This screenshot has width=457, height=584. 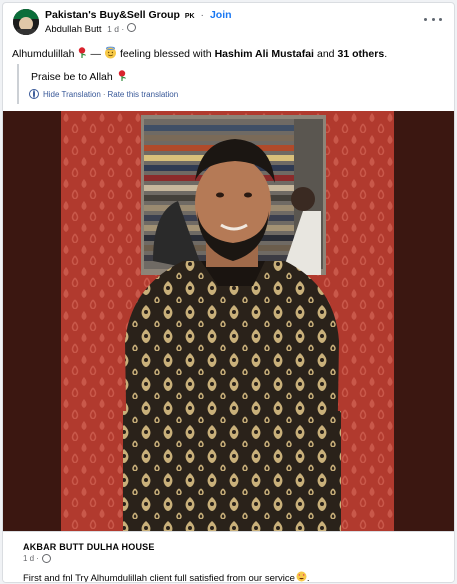 What do you see at coordinates (43, 54) in the screenshot?
I see `status-start: Alhumdulillah` at bounding box center [43, 54].